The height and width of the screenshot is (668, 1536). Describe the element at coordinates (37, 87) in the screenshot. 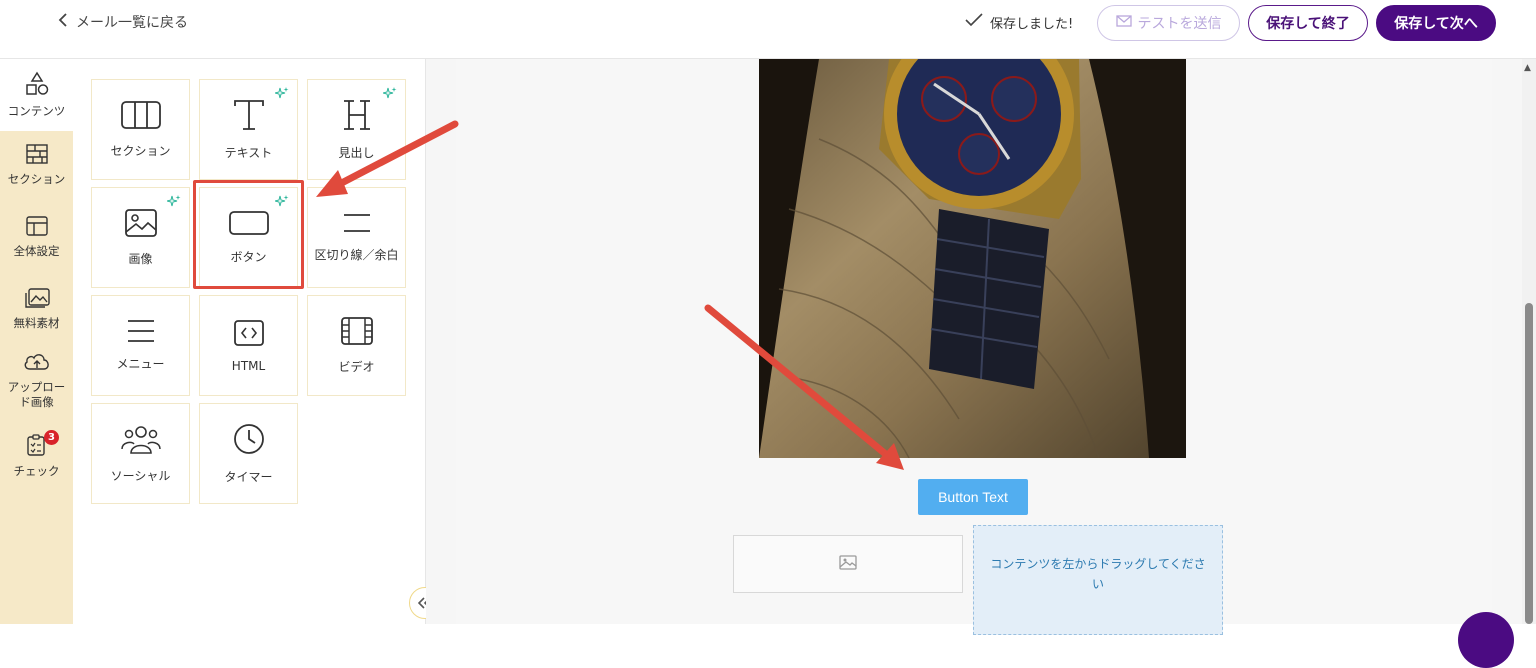

I see `shapes-icon` at that location.